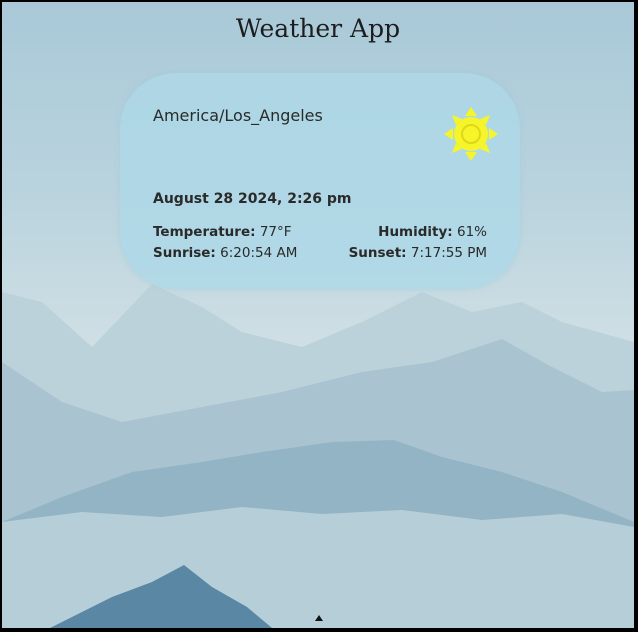  I want to click on temperature-value: 77°F, so click(275, 232).